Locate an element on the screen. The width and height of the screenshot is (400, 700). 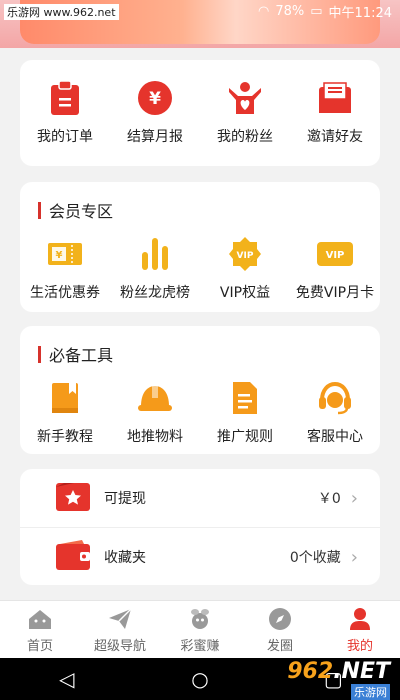
document-icon is located at coordinates (245, 398).